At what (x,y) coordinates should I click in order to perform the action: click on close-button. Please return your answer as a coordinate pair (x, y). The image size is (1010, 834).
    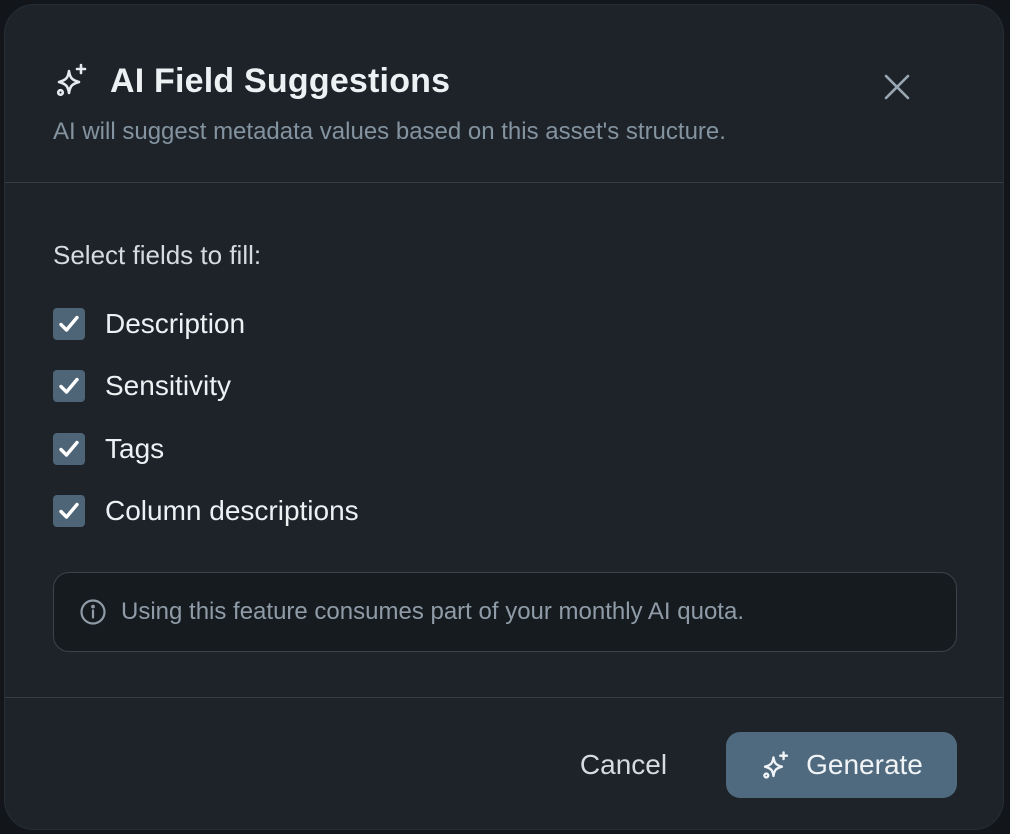
    Looking at the image, I should click on (897, 87).